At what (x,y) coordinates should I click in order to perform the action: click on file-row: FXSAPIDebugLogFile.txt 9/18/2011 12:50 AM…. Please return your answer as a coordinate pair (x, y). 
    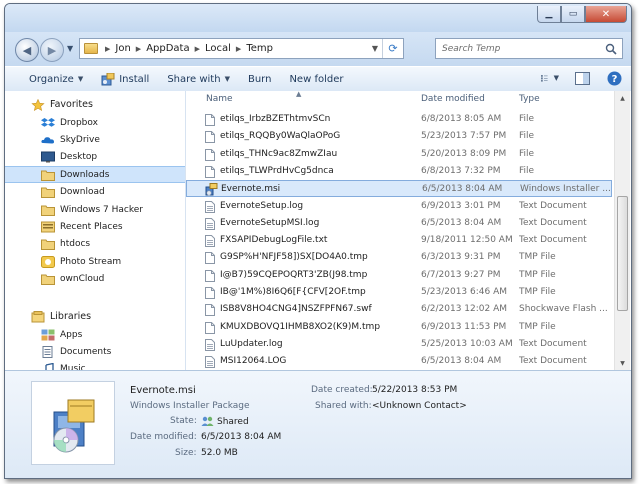
    Looking at the image, I should click on (399, 240).